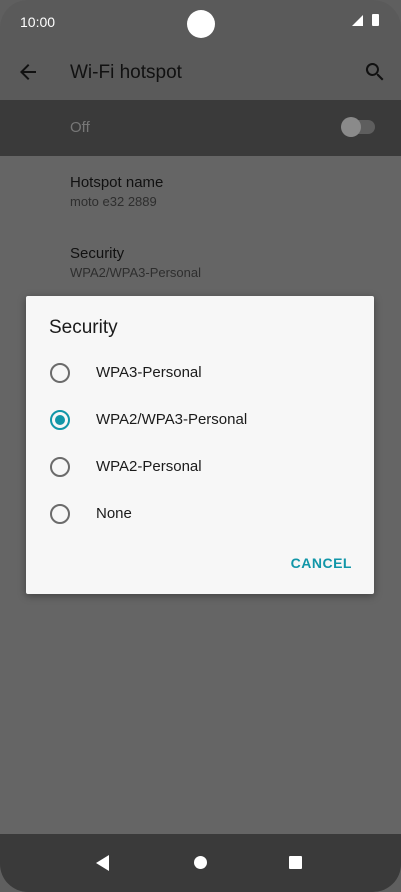 The width and height of the screenshot is (401, 892). What do you see at coordinates (172, 419) in the screenshot?
I see `option-label: WPA2/WPA3-Personal` at bounding box center [172, 419].